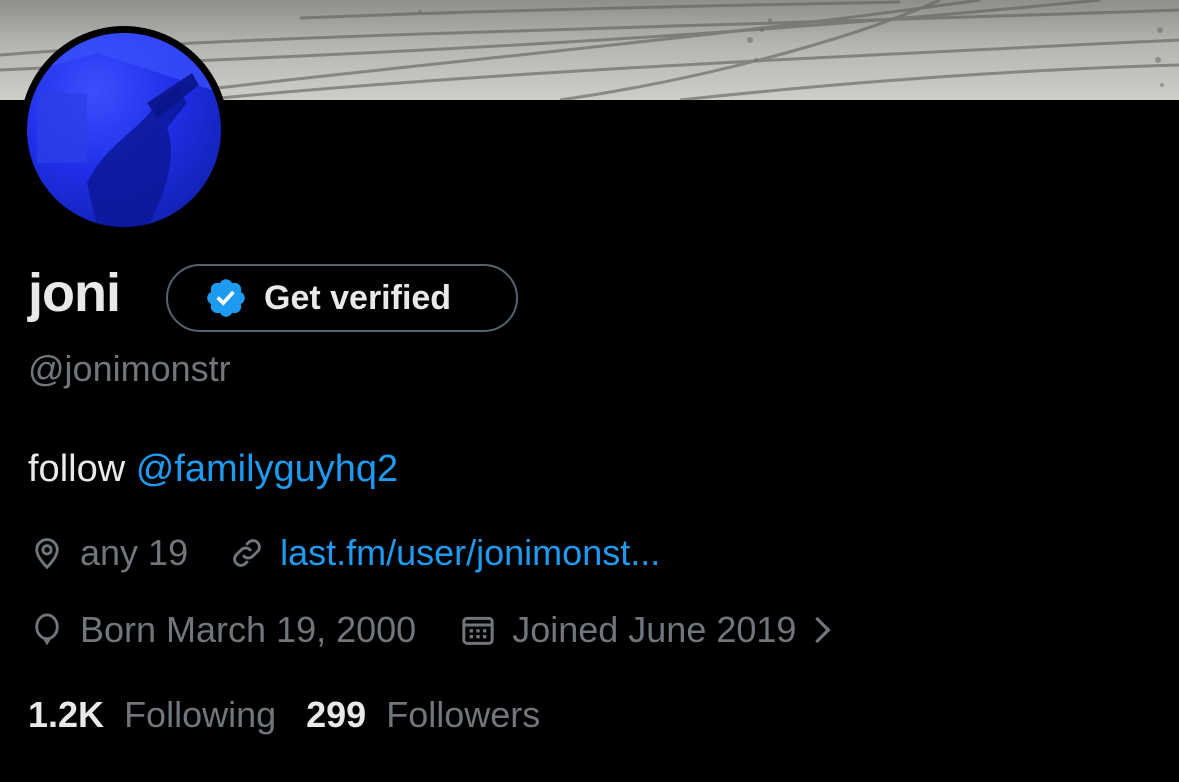 This screenshot has width=1179, height=782. What do you see at coordinates (432, 630) in the screenshot?
I see `profile-meta-row-2: Born March 19, 2000 Joined June 2019` at bounding box center [432, 630].